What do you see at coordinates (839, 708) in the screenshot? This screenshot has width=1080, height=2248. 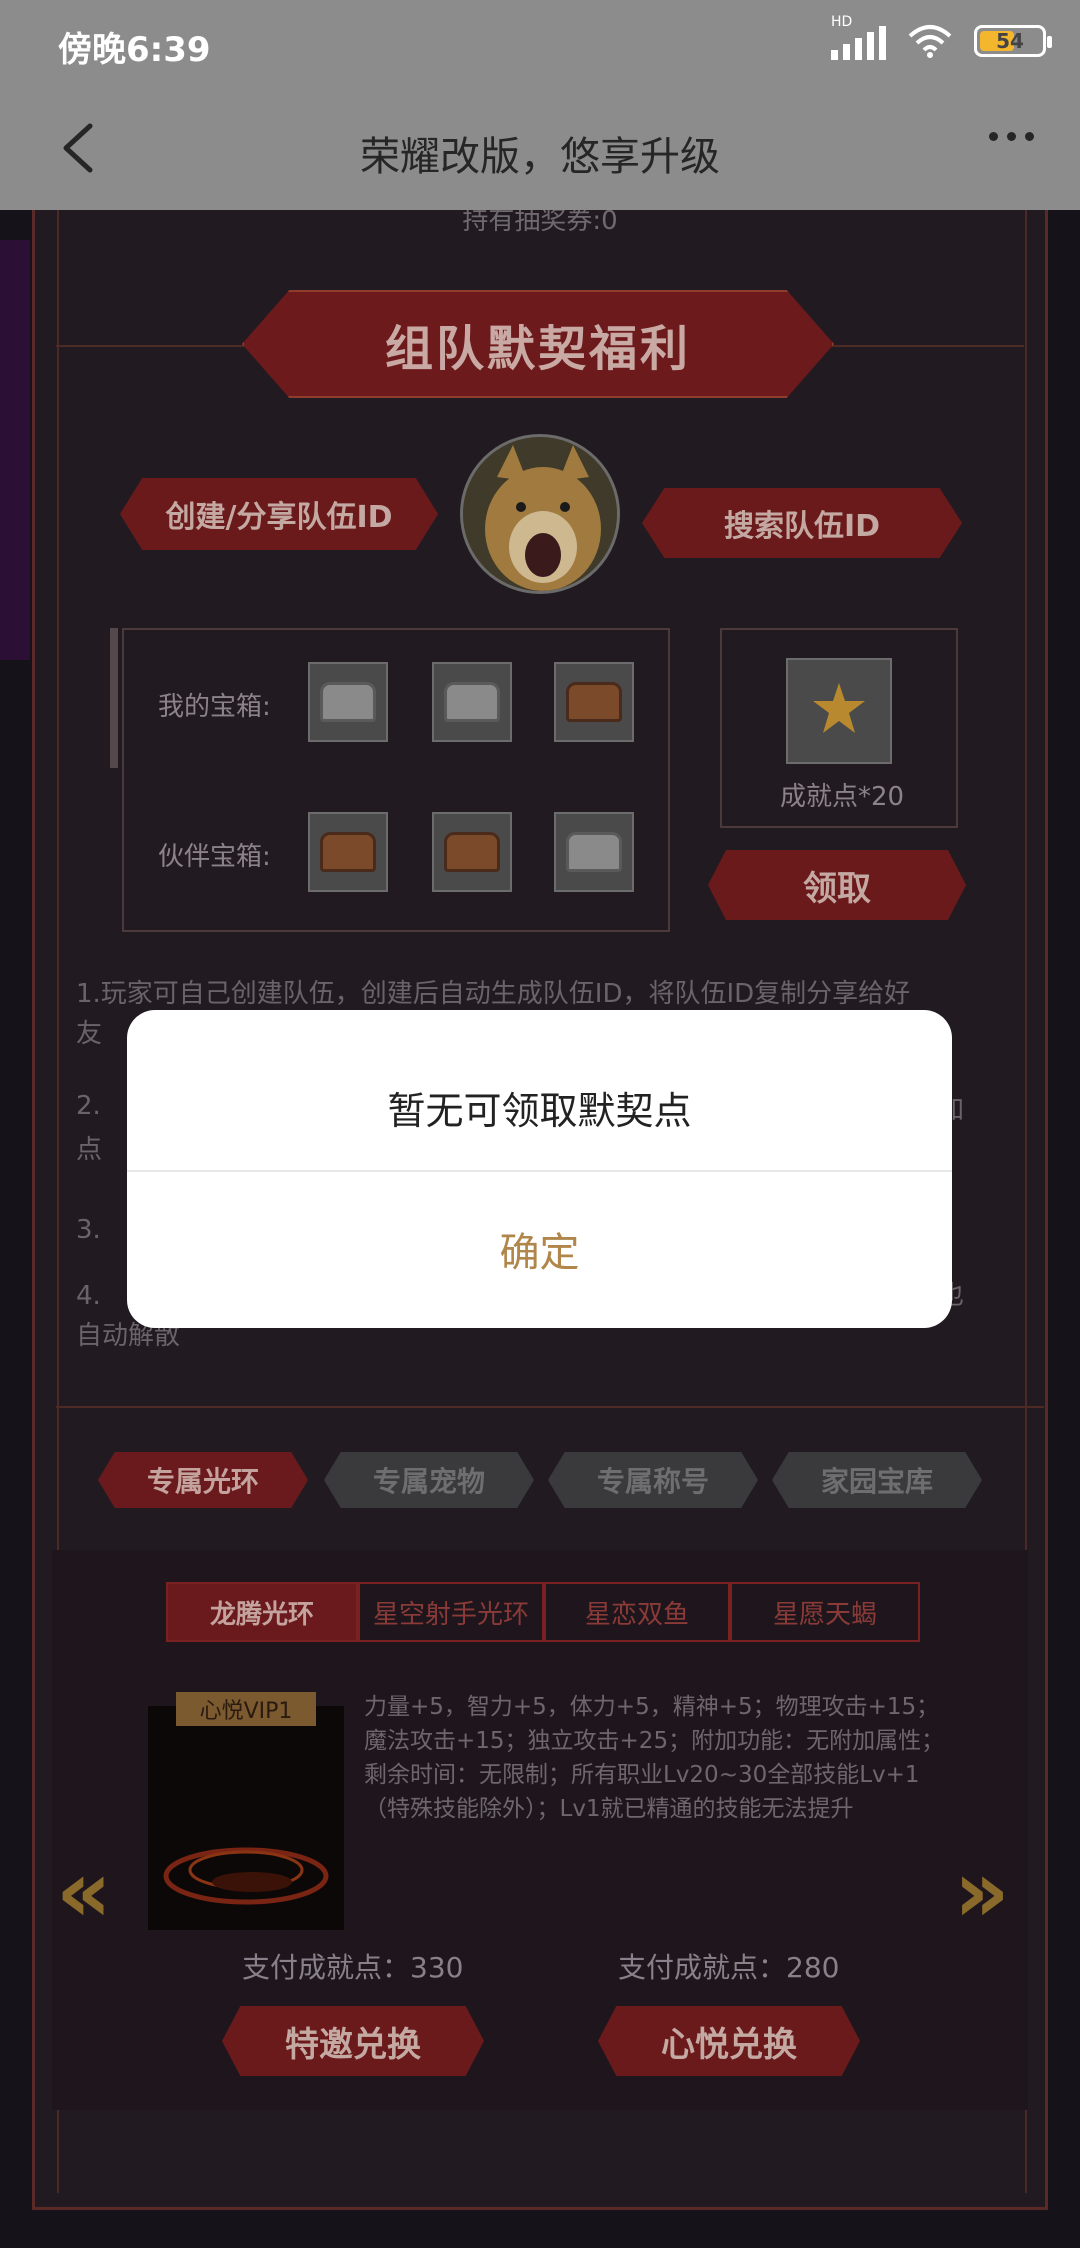 I see `star-badge-icon` at bounding box center [839, 708].